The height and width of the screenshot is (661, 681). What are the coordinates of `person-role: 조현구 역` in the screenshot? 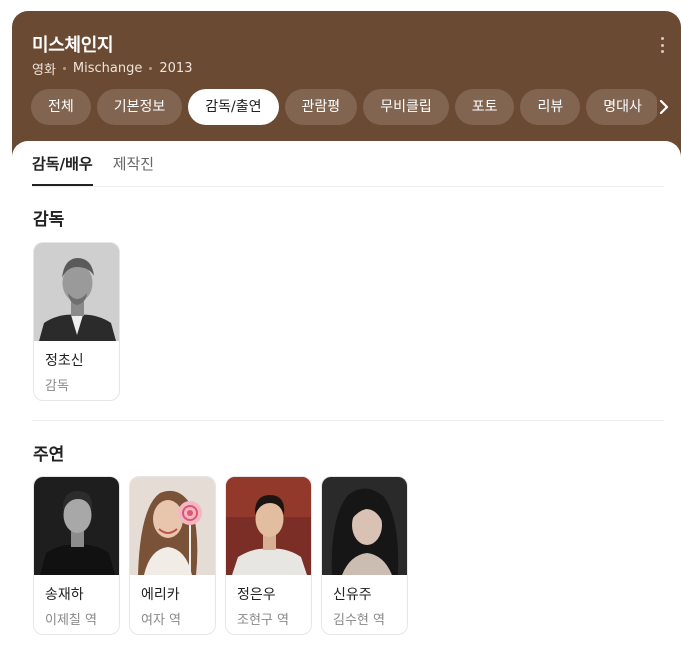 It's located at (263, 620).